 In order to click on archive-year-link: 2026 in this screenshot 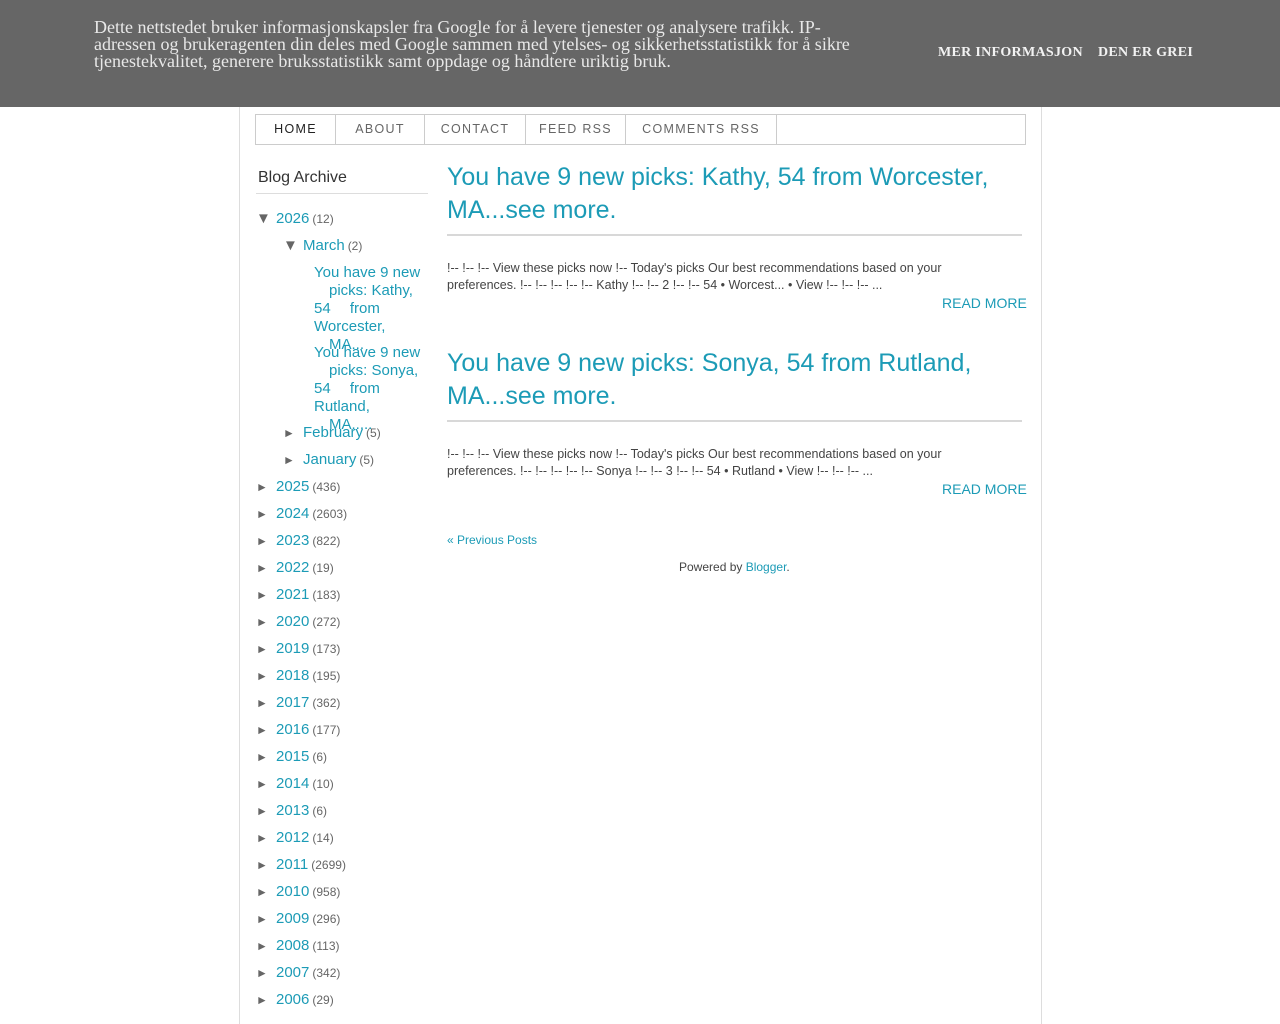, I will do `click(292, 218)`.